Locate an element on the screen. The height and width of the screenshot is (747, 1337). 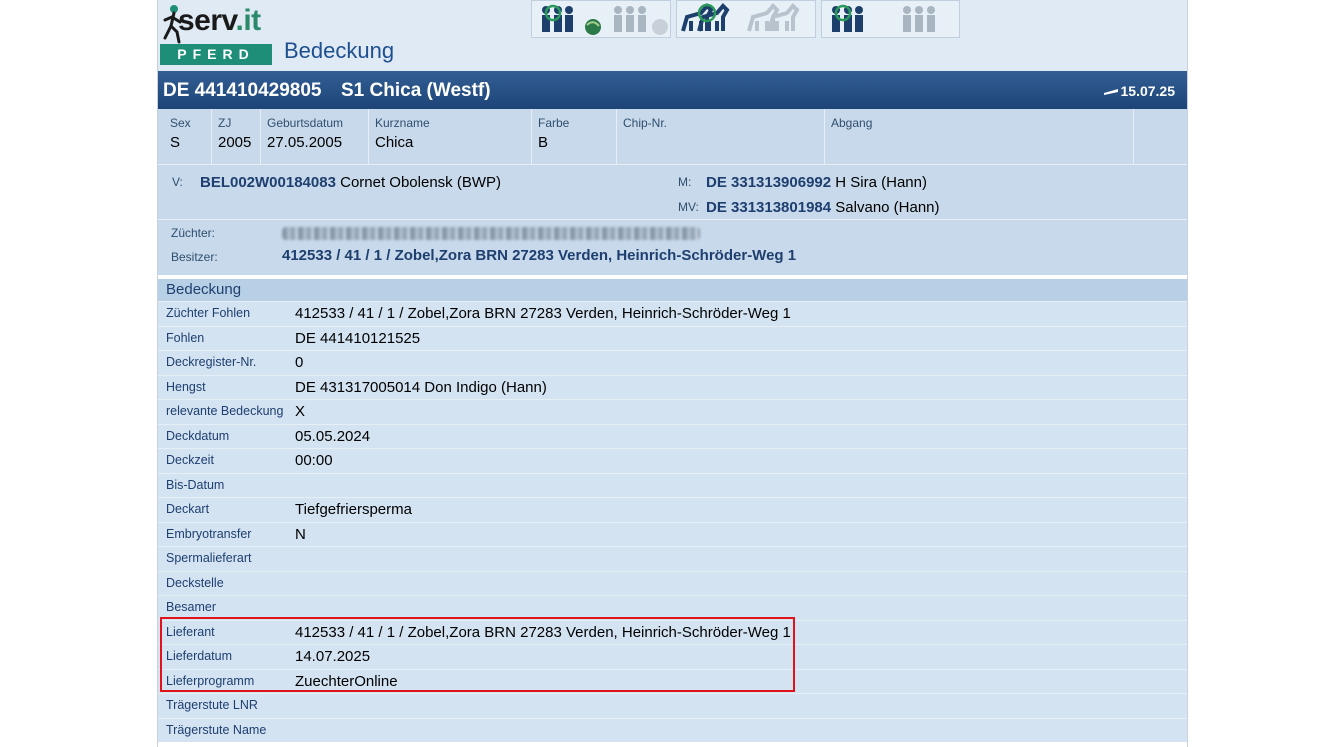
detail-row: Fohlen DE 441410121525 is located at coordinates (672, 337).